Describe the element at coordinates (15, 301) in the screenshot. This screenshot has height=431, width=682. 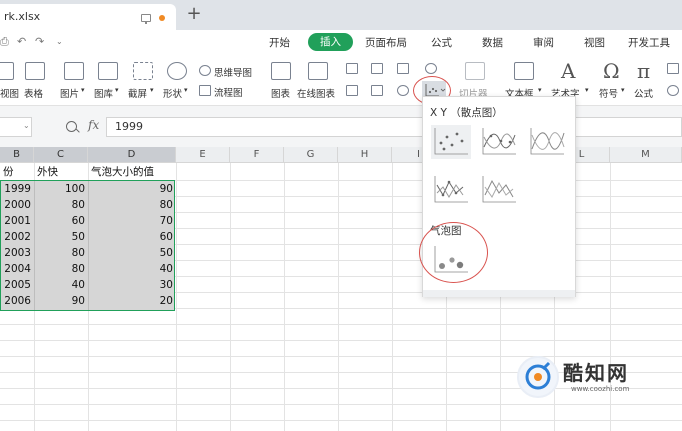
I see `cell-b-year: 2006` at that location.